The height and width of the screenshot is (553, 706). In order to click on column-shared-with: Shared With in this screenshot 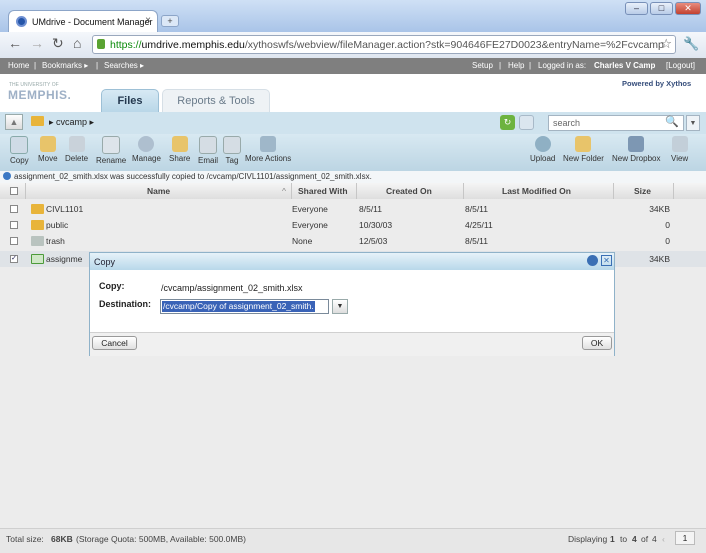, I will do `click(323, 191)`.